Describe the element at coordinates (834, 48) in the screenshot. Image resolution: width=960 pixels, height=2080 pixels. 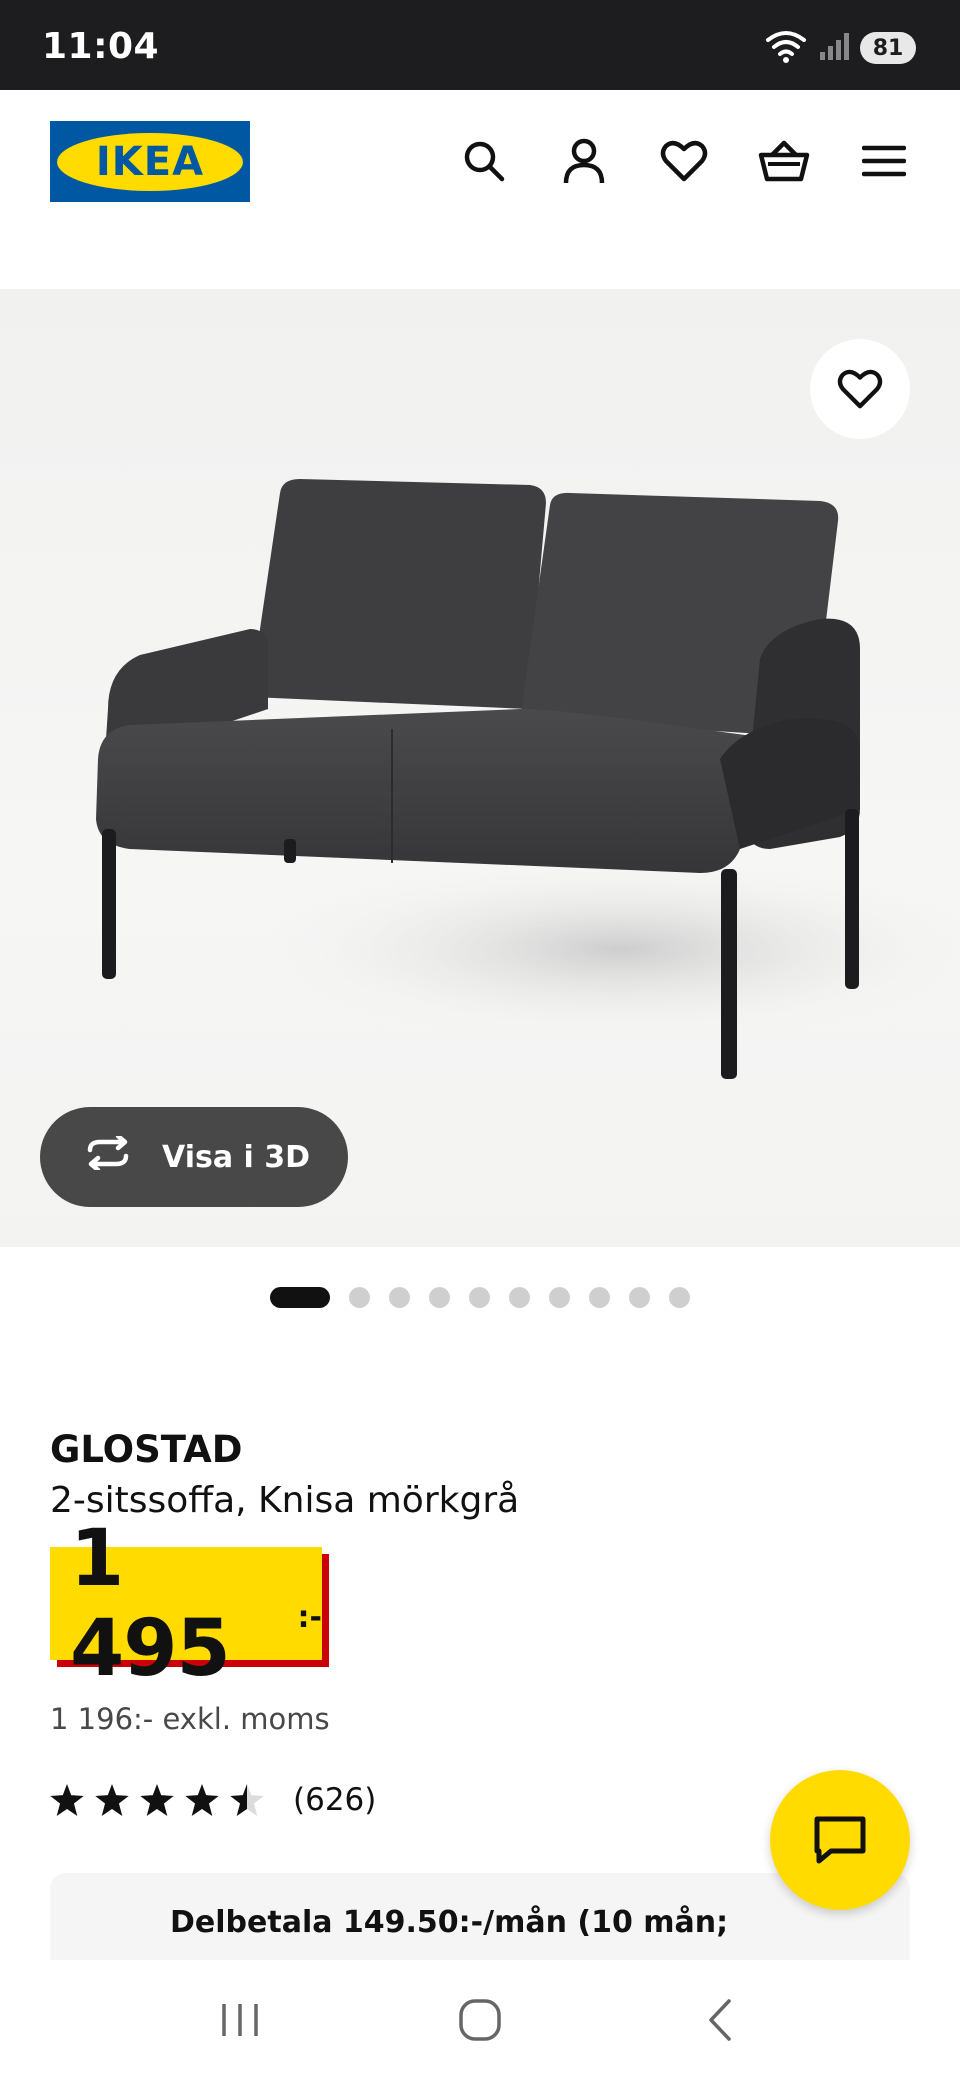
I see `signal-icon` at that location.